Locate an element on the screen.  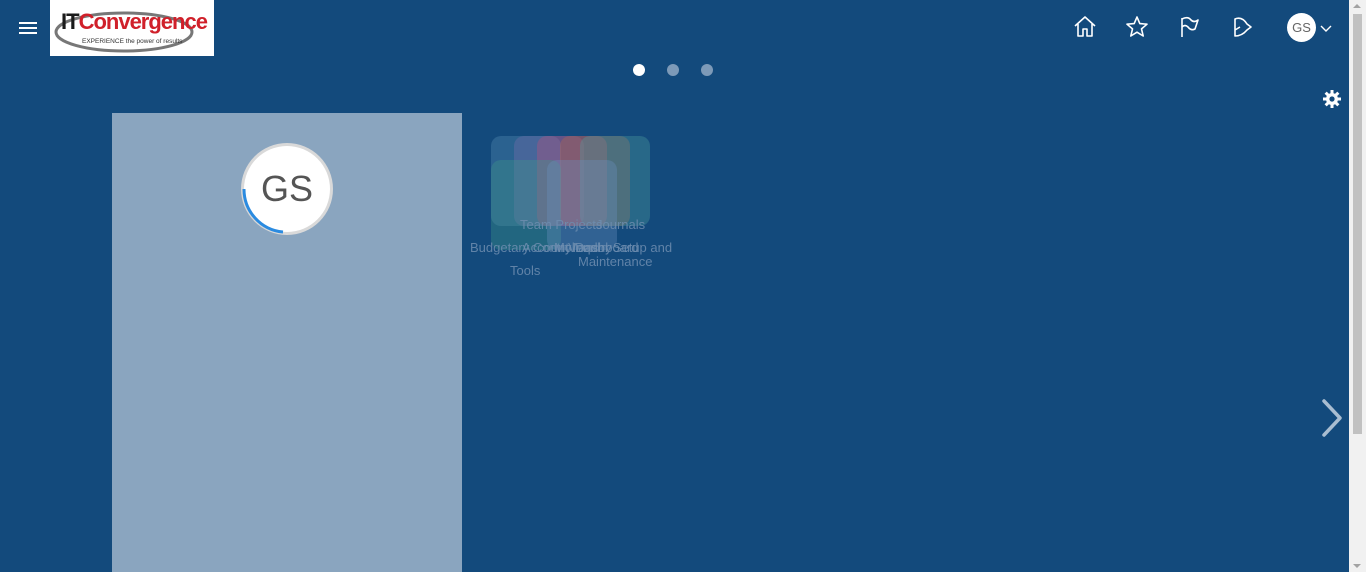
user-avatar: GS is located at coordinates (1301, 27).